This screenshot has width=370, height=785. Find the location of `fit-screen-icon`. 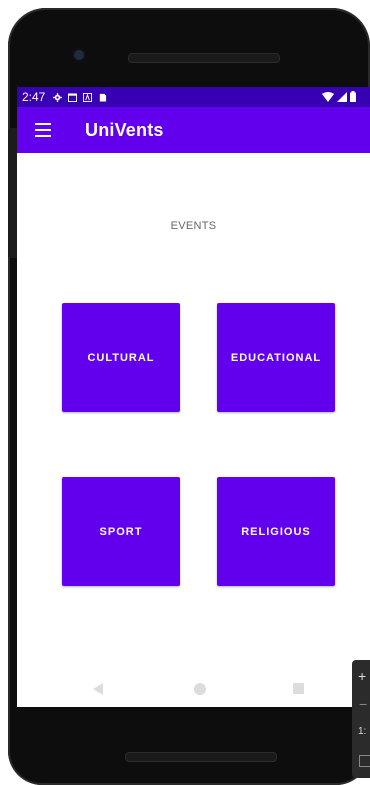

fit-screen-icon is located at coordinates (364, 761).